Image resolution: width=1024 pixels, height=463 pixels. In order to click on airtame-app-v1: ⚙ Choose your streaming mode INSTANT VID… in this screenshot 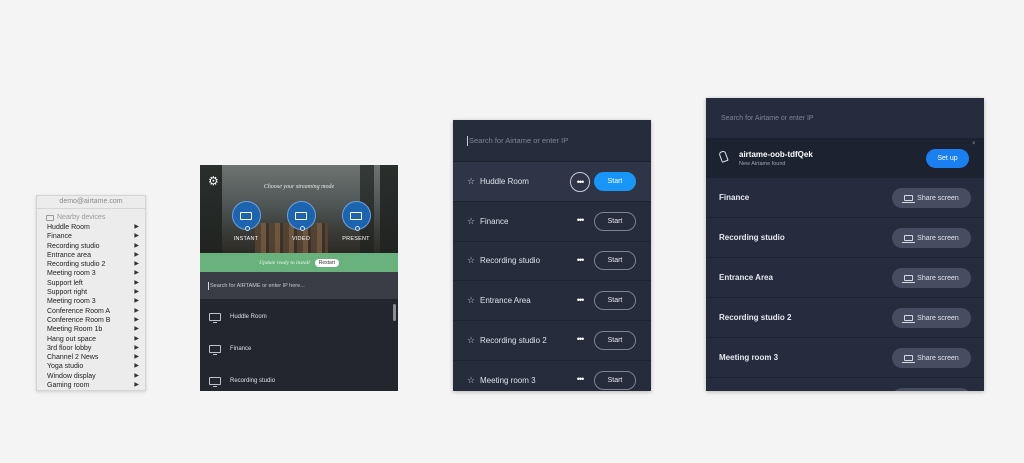, I will do `click(299, 278)`.